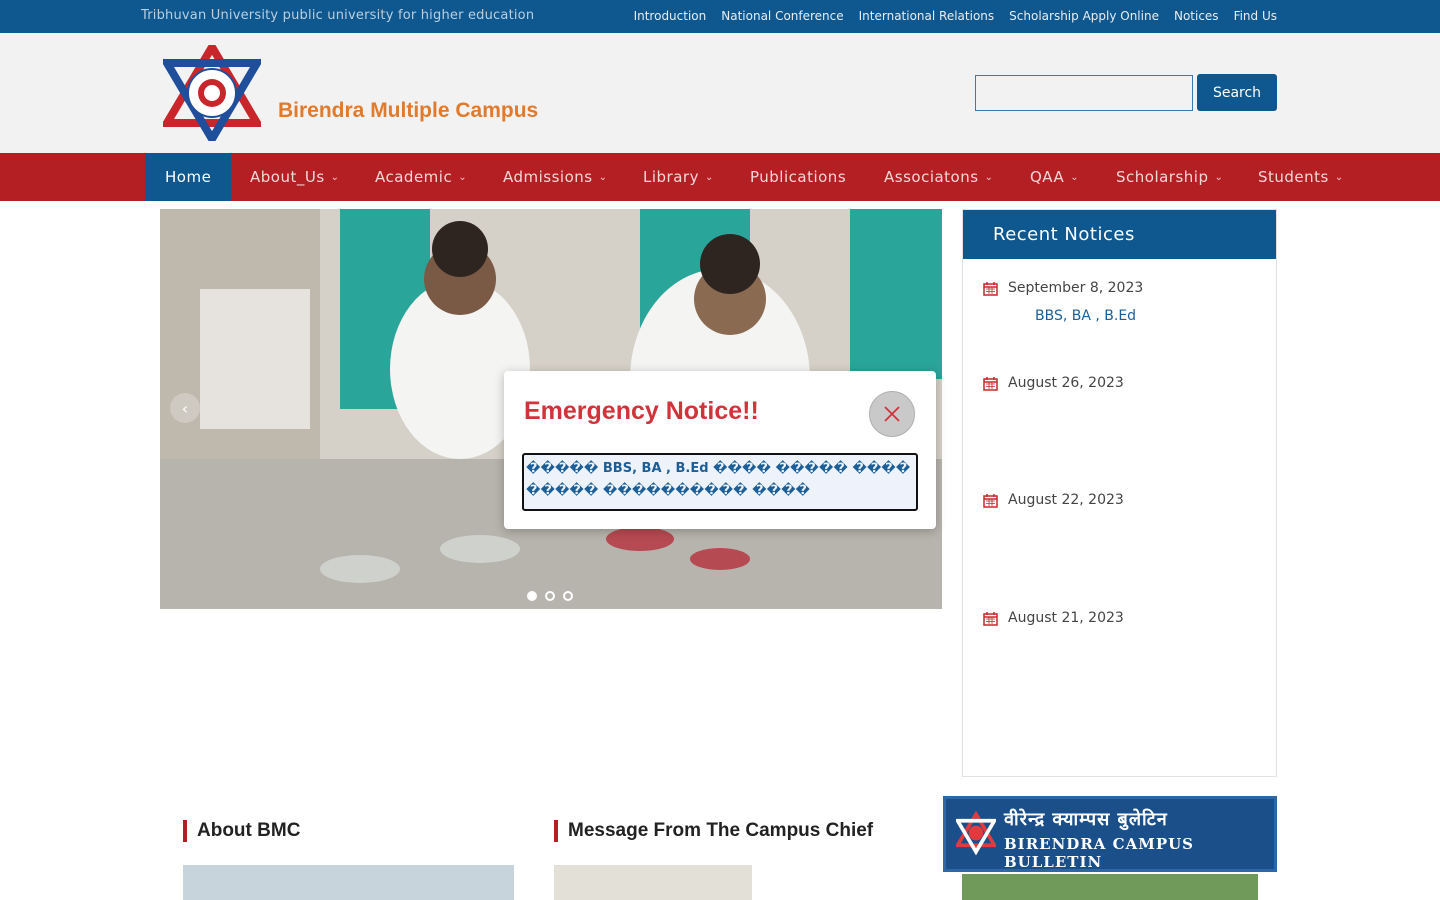  I want to click on close-button, so click(892, 414).